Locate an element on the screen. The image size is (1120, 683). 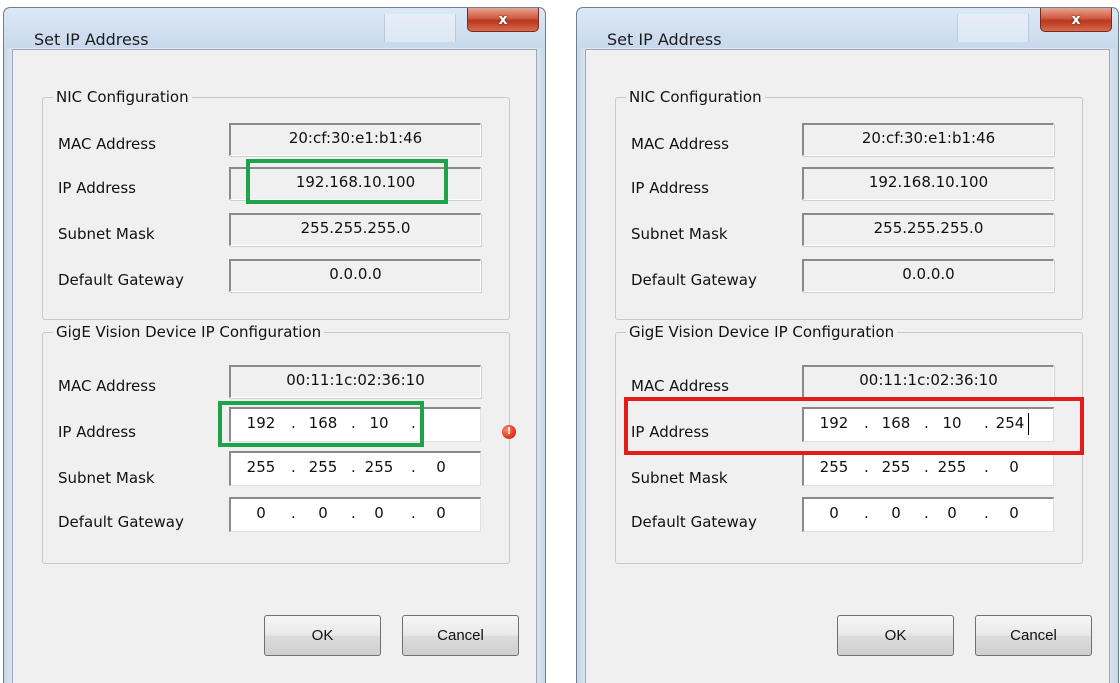
highlight-device-ip-full is located at coordinates (854, 426).